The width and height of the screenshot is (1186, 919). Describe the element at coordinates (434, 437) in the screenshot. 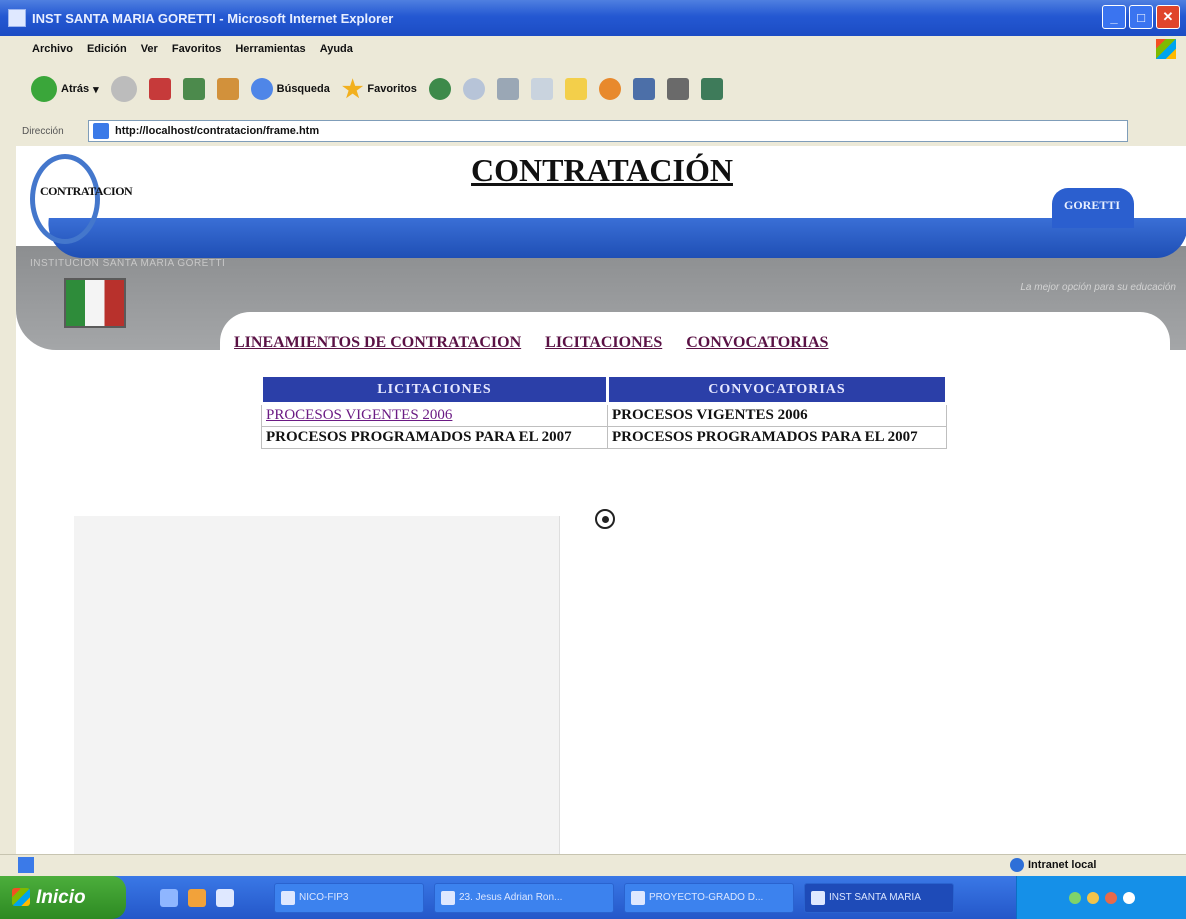

I see `licitaciones-programados-cell: PROCESOS PROGRAMADOS PARA EL 2007` at that location.